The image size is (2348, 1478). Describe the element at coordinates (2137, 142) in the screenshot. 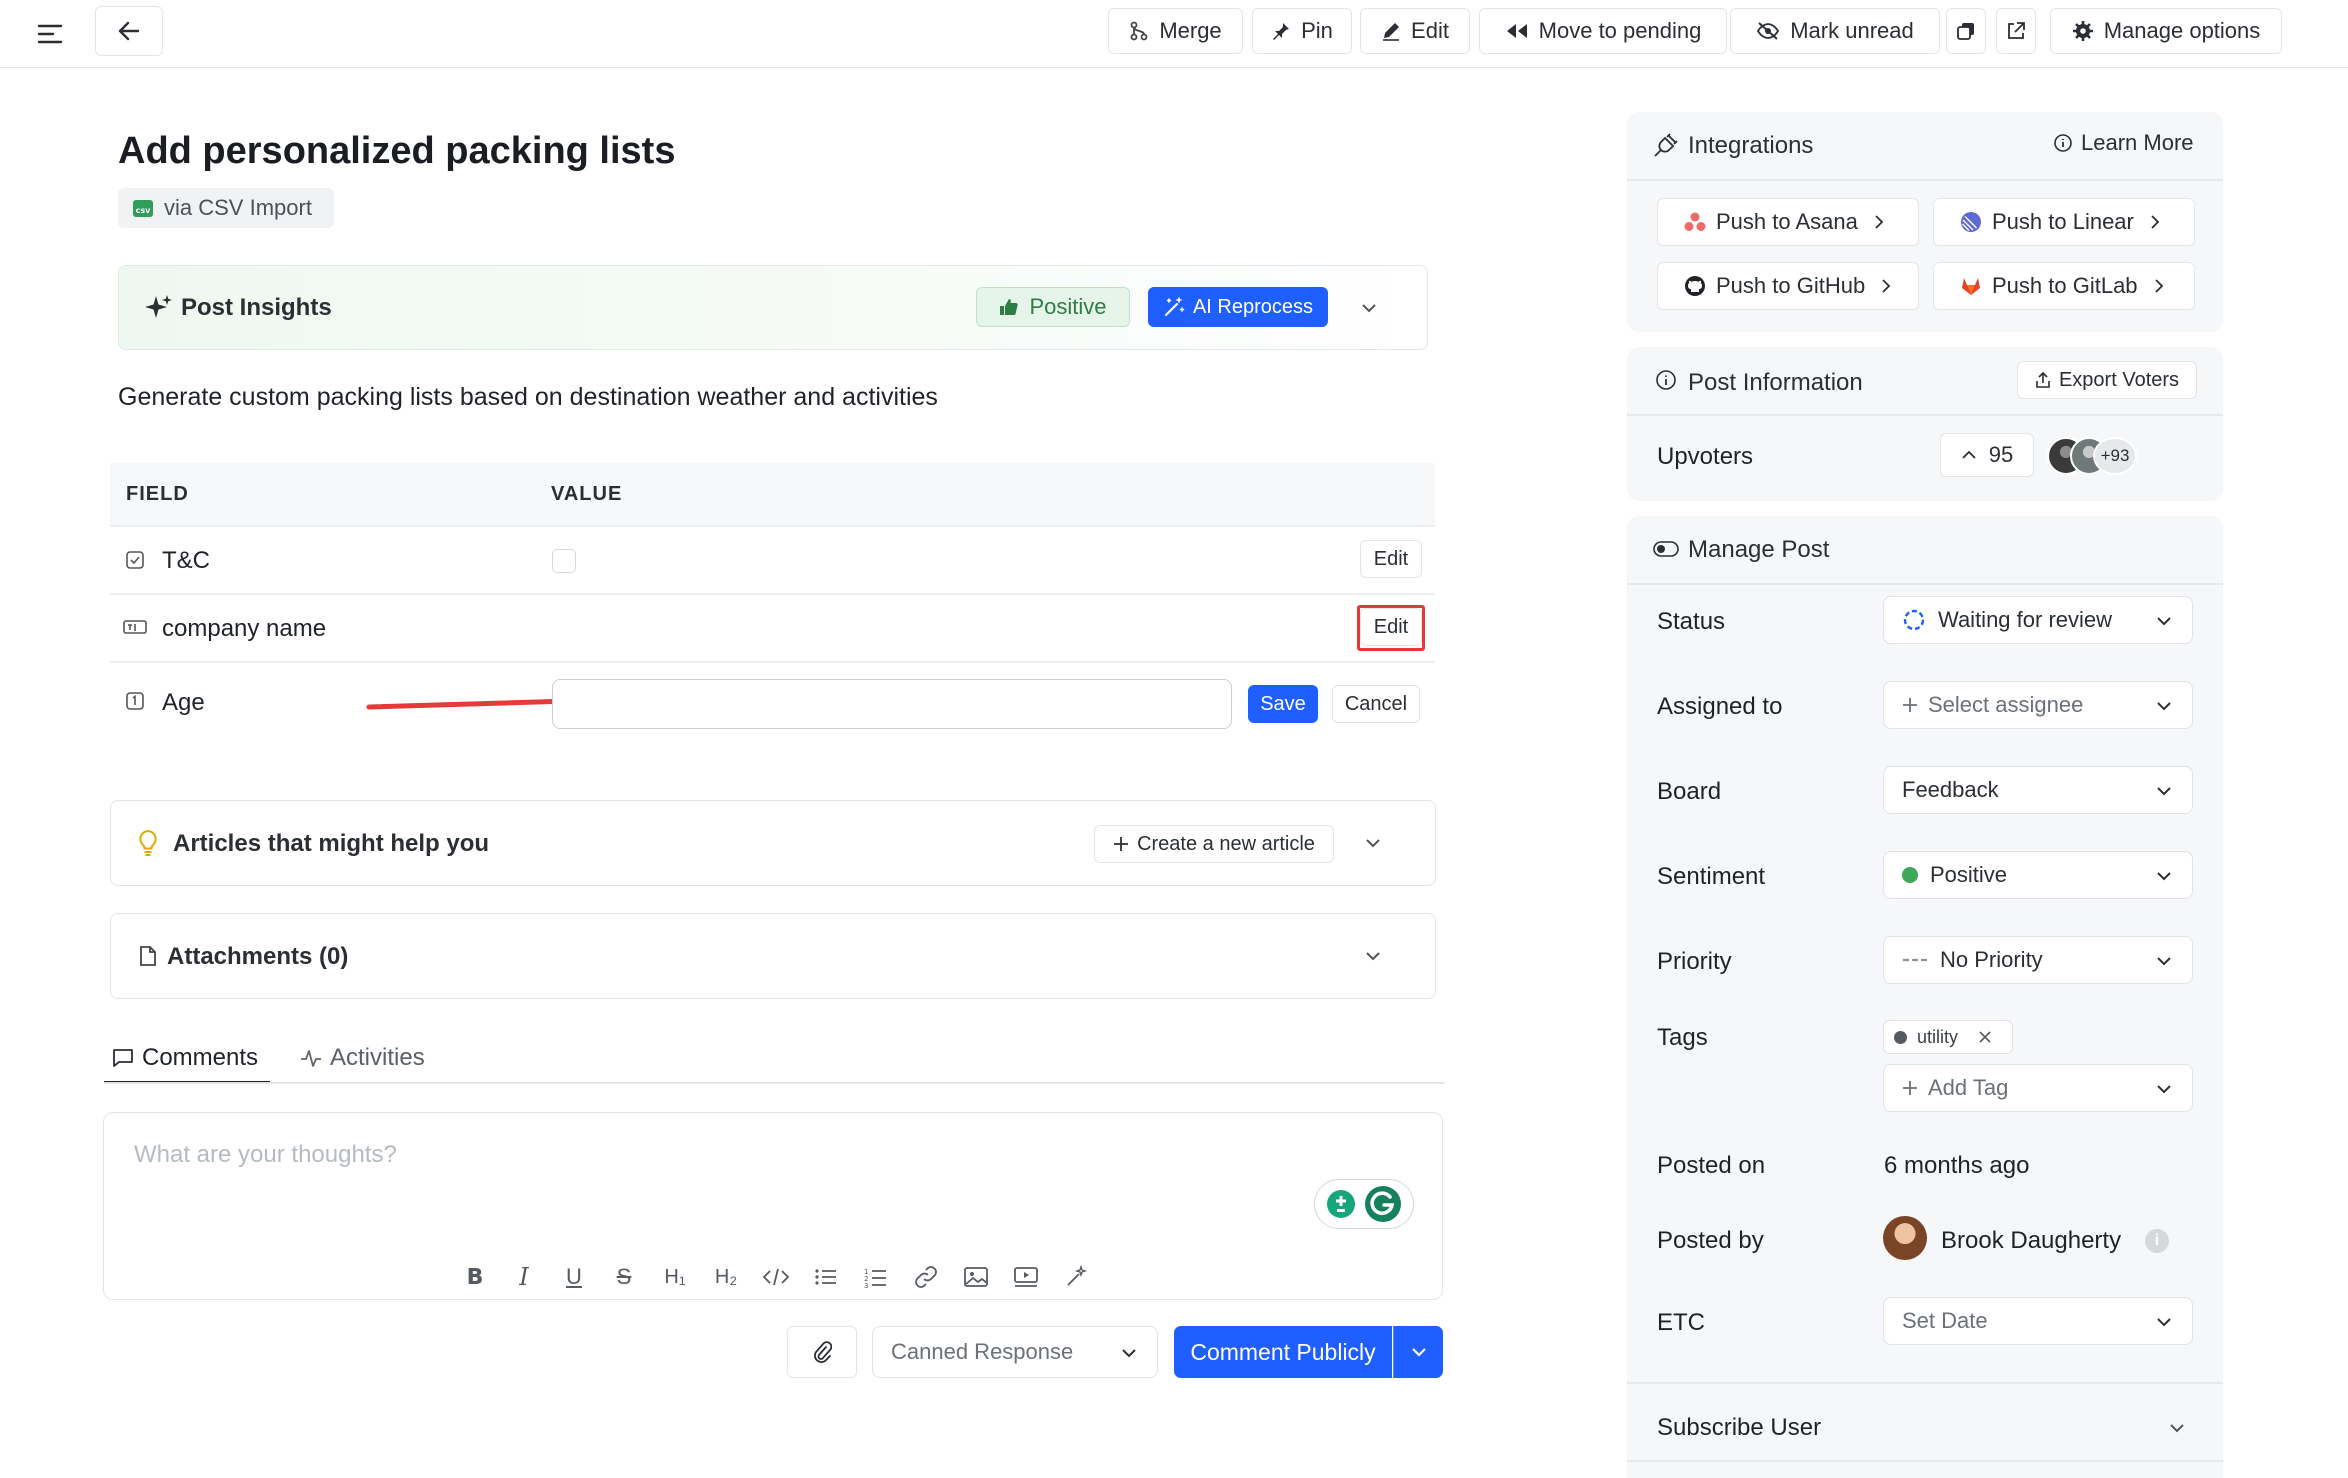

I see `learn-more-label: Learn More` at that location.